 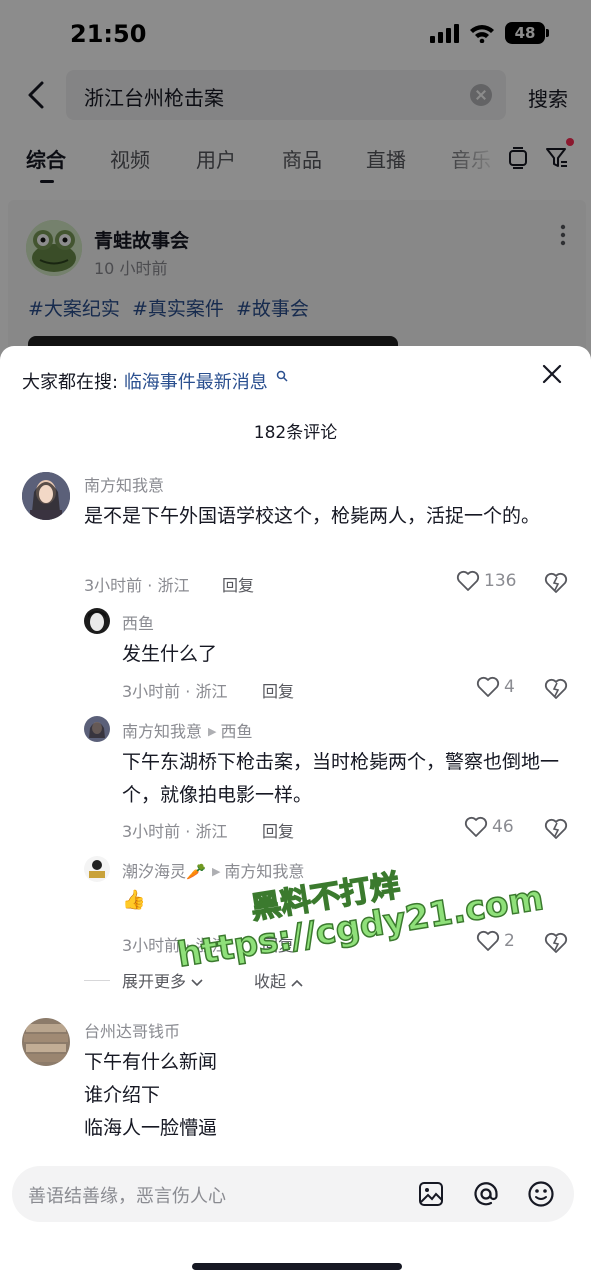 I want to click on trending-search: 大家都在搜: 临海事件最新消息, so click(x=155, y=381).